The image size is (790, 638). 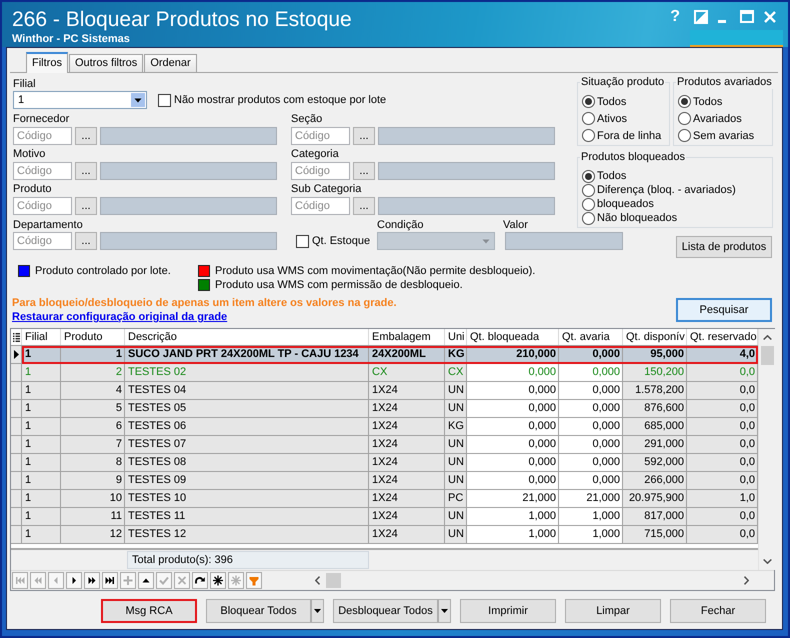 What do you see at coordinates (676, 190) in the screenshot?
I see `radio-option: Diferença (bloq. - avariados)` at bounding box center [676, 190].